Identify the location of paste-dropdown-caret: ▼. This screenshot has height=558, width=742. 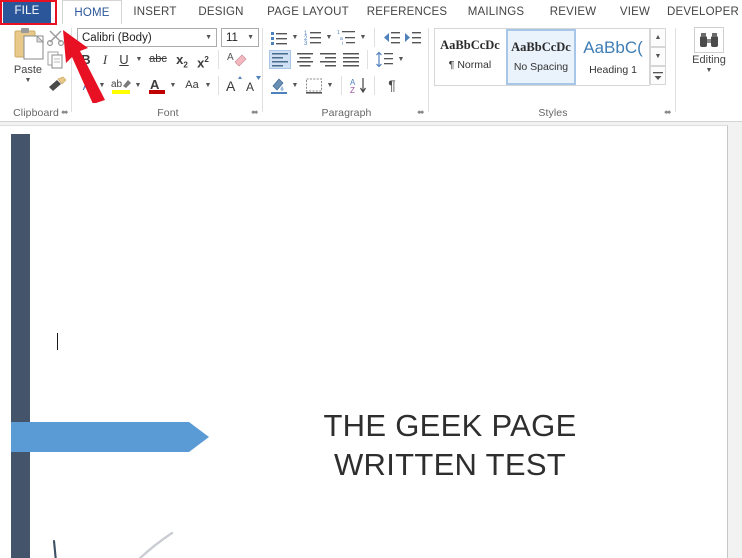
(28, 80).